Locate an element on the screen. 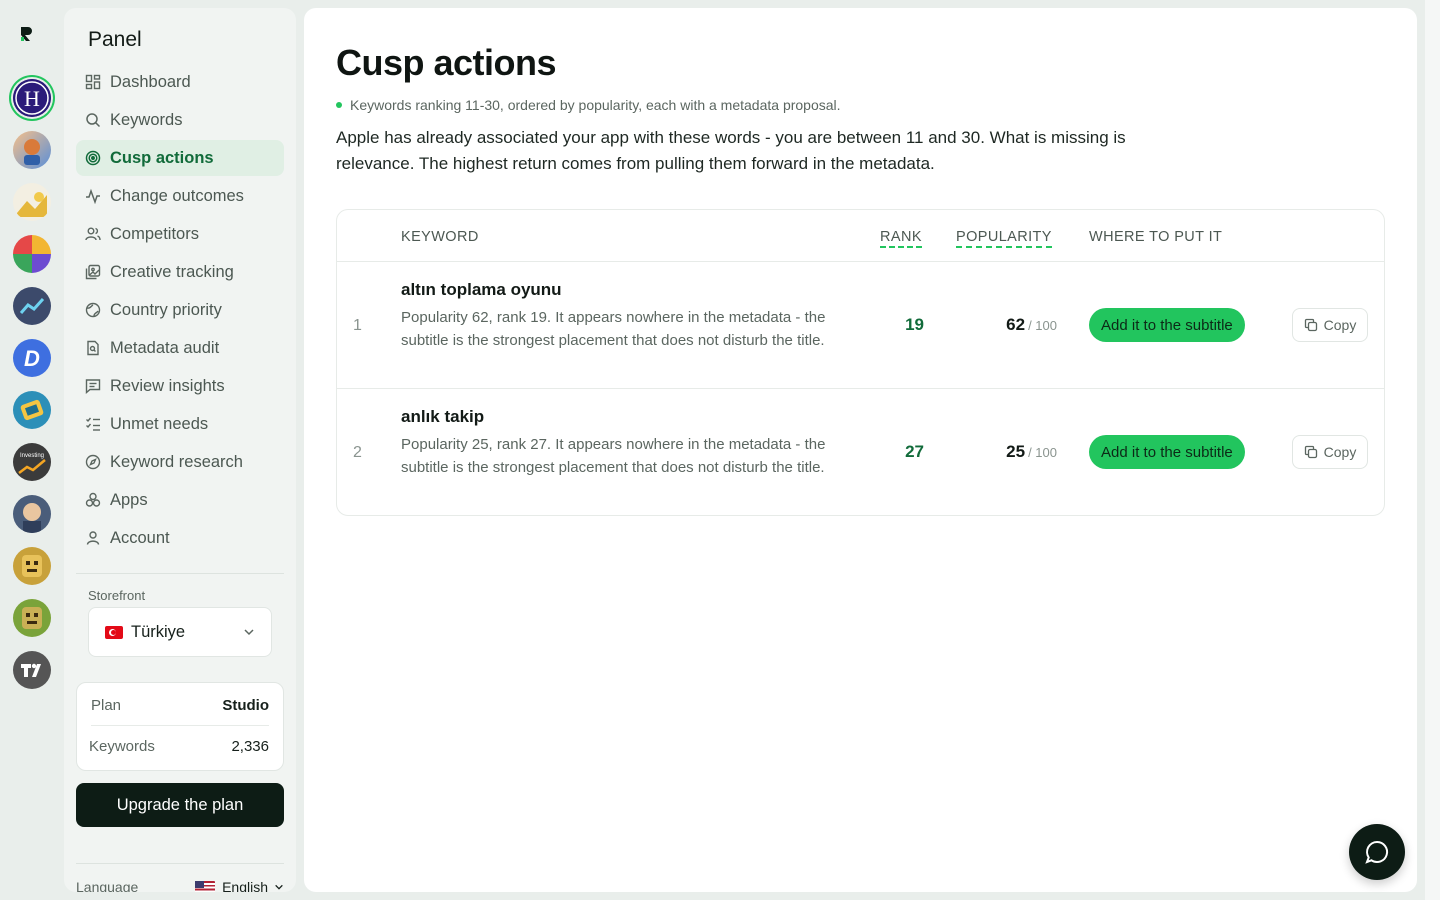 The height and width of the screenshot is (900, 1440). keywords-row: Keywords 2,336 is located at coordinates (179, 746).